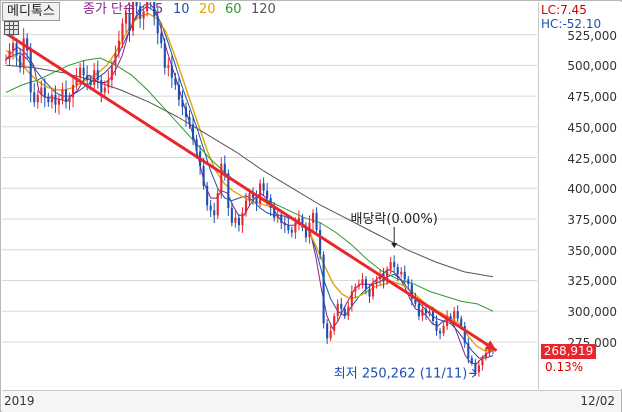 The height and width of the screenshot is (412, 622). What do you see at coordinates (592, 97) in the screenshot?
I see `price-tick-label: 475,000` at bounding box center [592, 97].